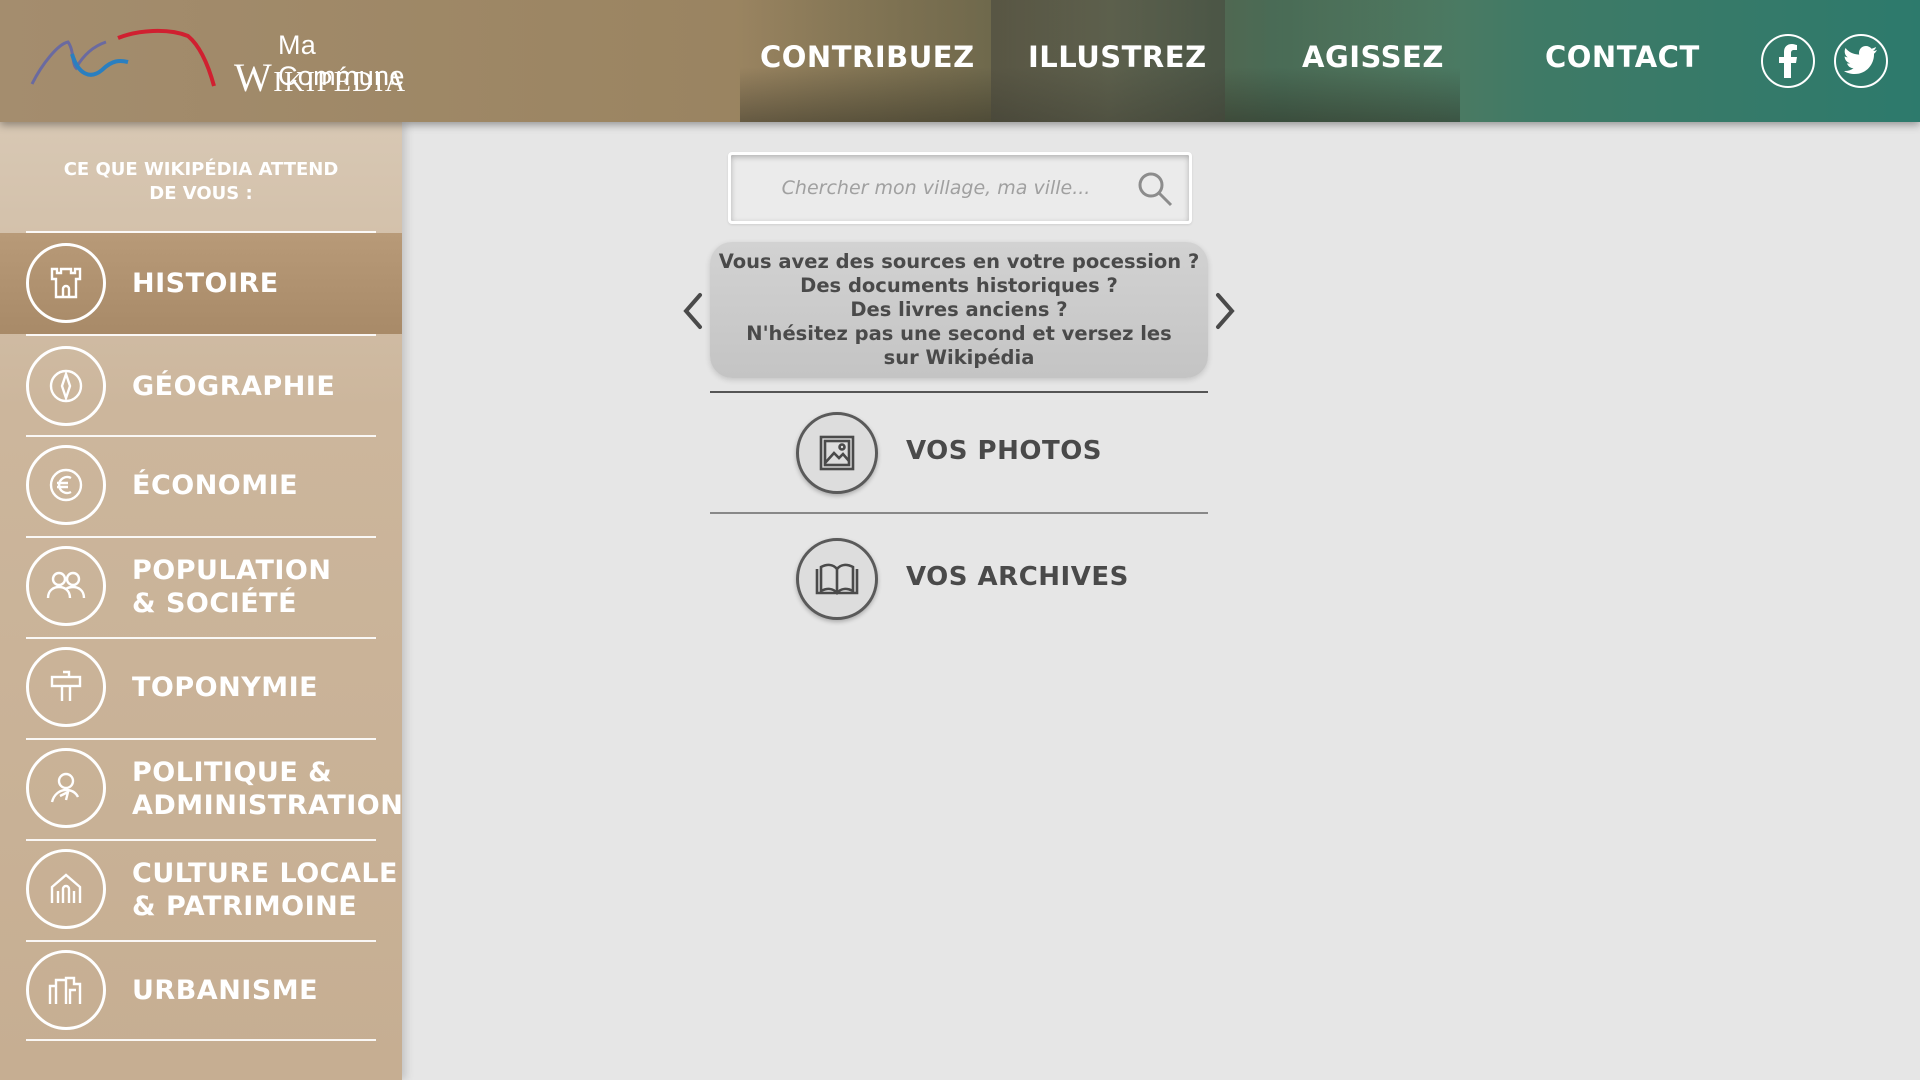 The image size is (1920, 1080). Describe the element at coordinates (232, 570) in the screenshot. I see `sidebar-item-text: POPULATION` at that location.